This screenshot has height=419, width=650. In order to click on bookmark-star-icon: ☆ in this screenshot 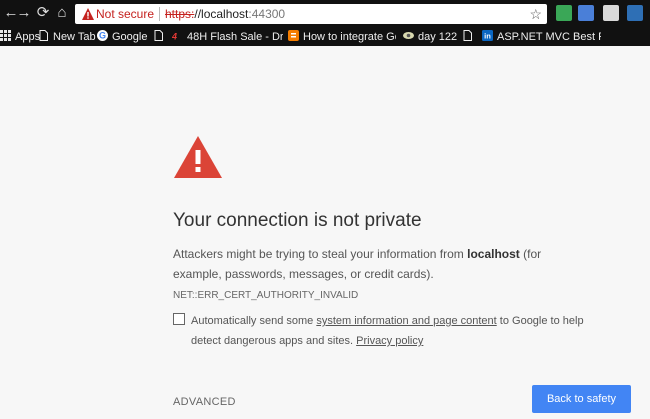, I will do `click(535, 14)`.